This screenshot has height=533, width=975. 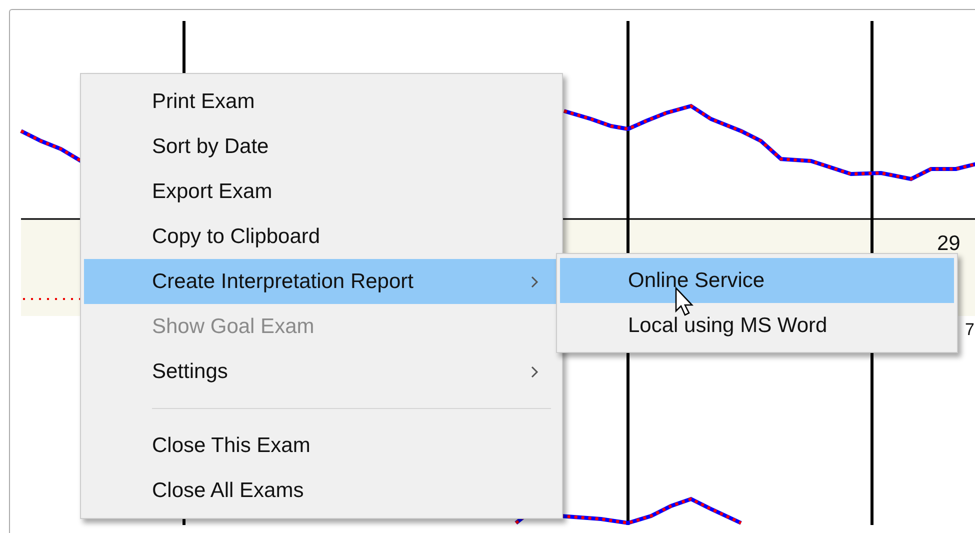 I want to click on axis-value: 7, so click(x=969, y=330).